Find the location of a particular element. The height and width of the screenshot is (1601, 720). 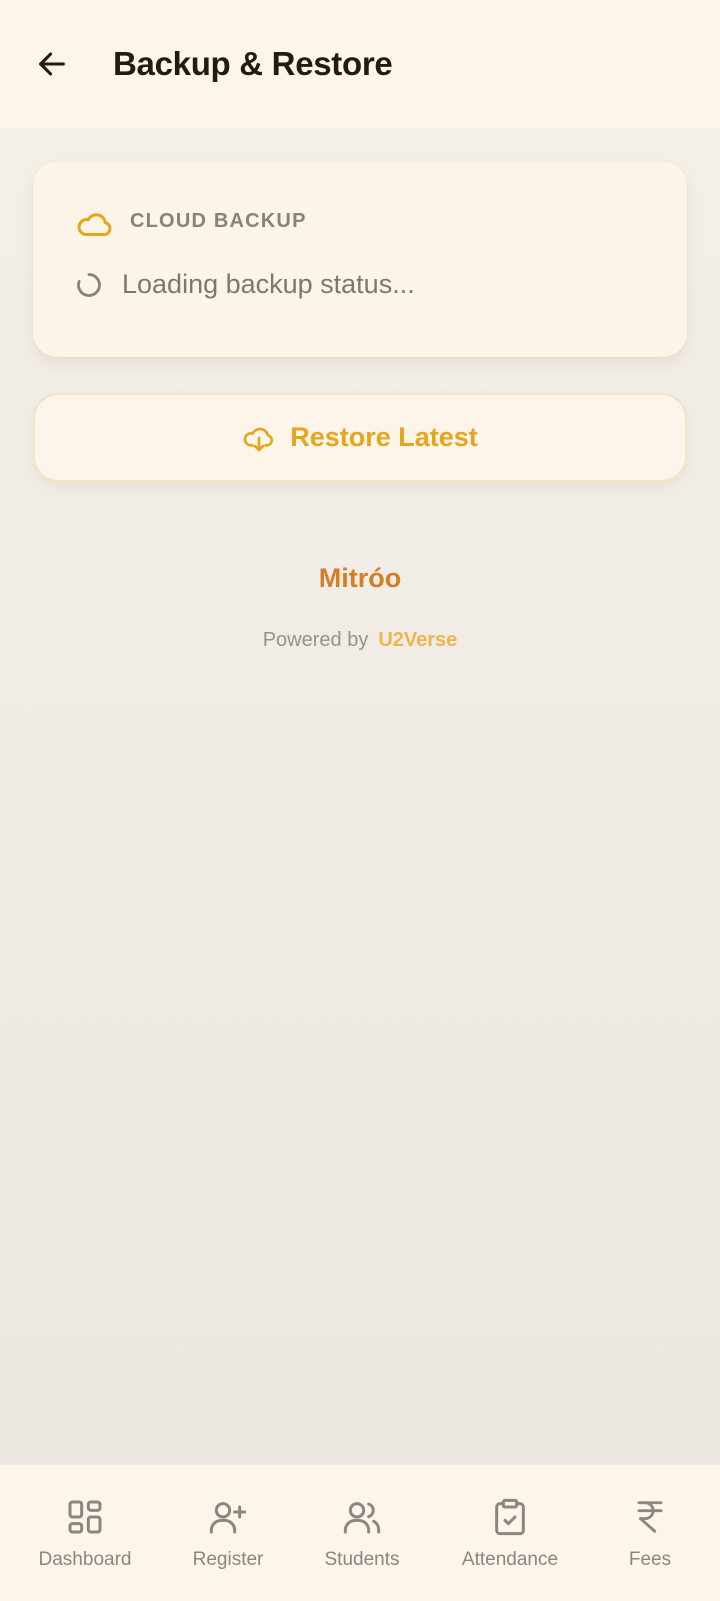

powered-by-label: Powered by is located at coordinates (315, 640).